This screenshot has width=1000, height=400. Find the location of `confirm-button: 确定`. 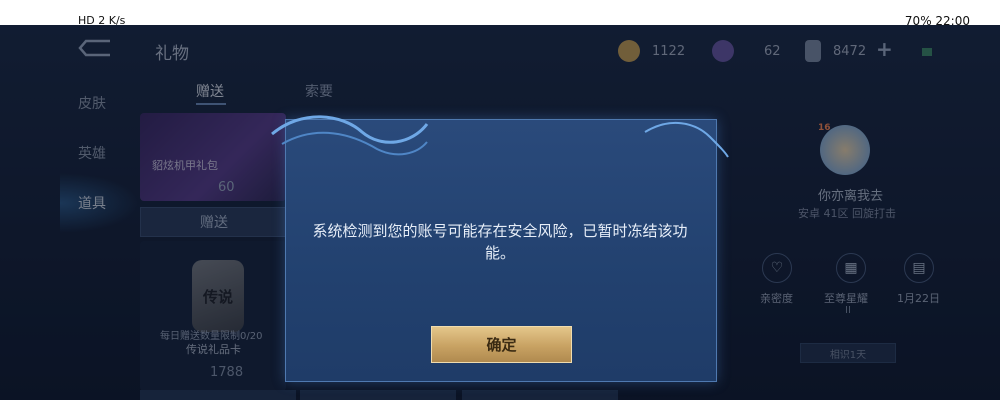

confirm-button: 确定 is located at coordinates (501, 344).